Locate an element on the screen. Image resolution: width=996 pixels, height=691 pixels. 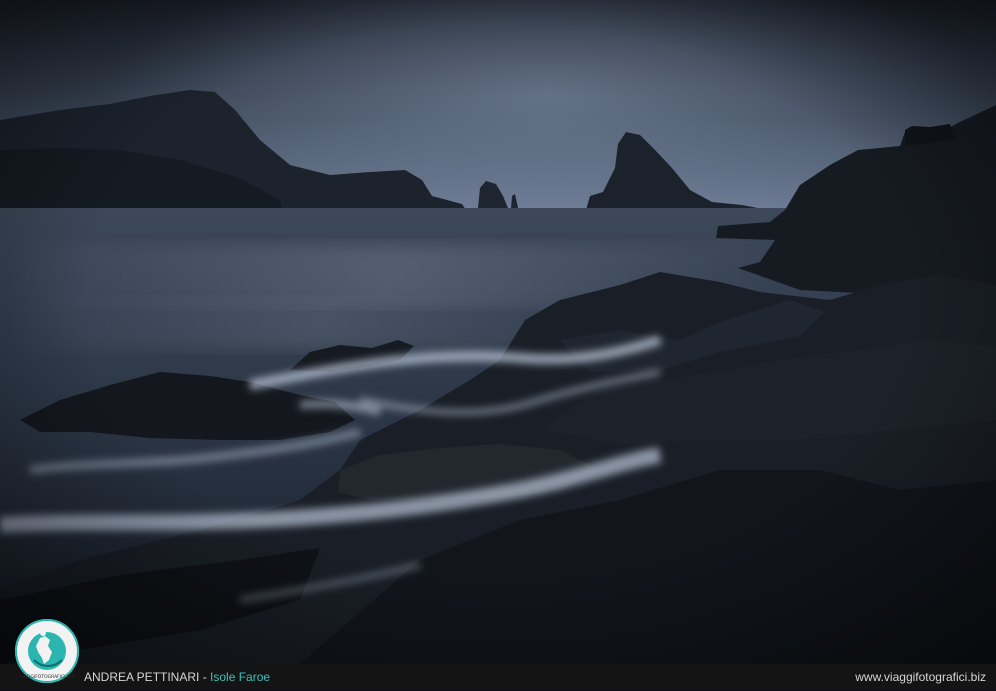
location-label: Isole Faroe is located at coordinates (240, 677).